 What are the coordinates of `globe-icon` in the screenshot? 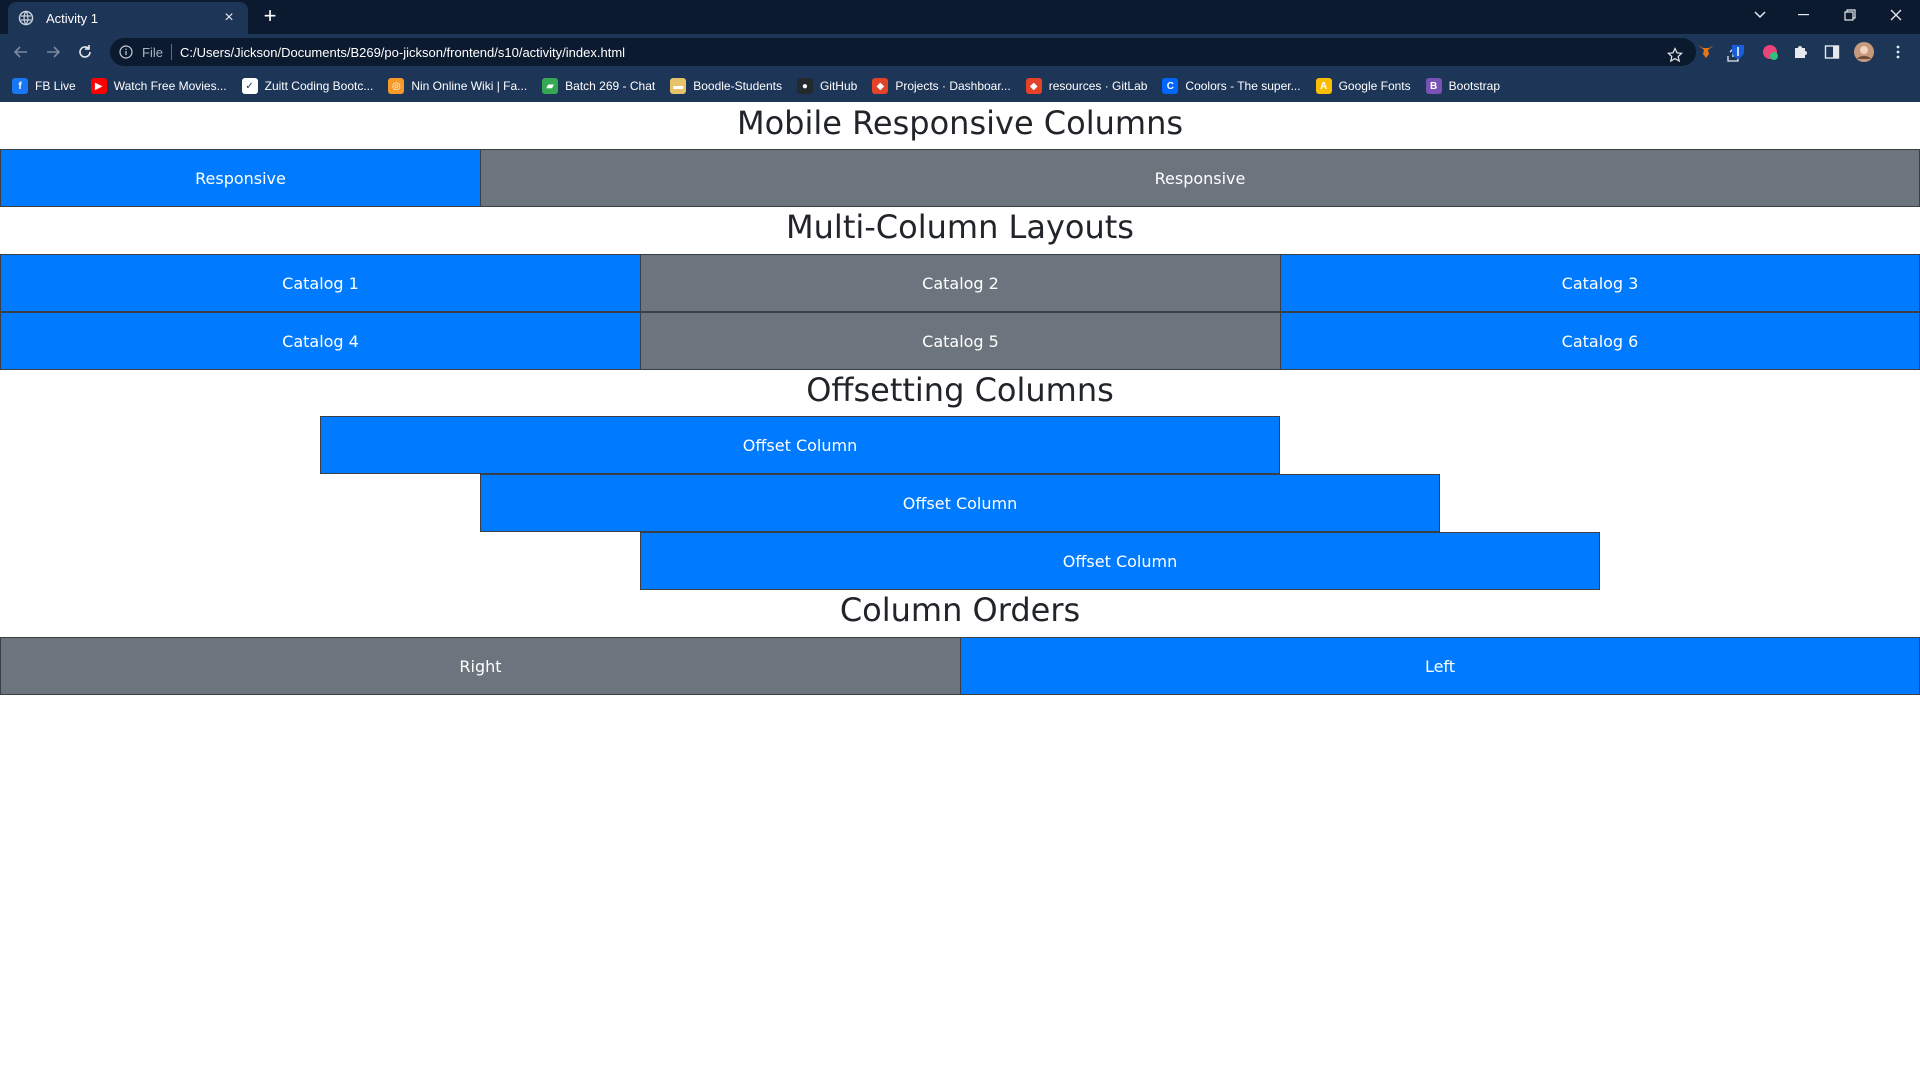 It's located at (26, 18).